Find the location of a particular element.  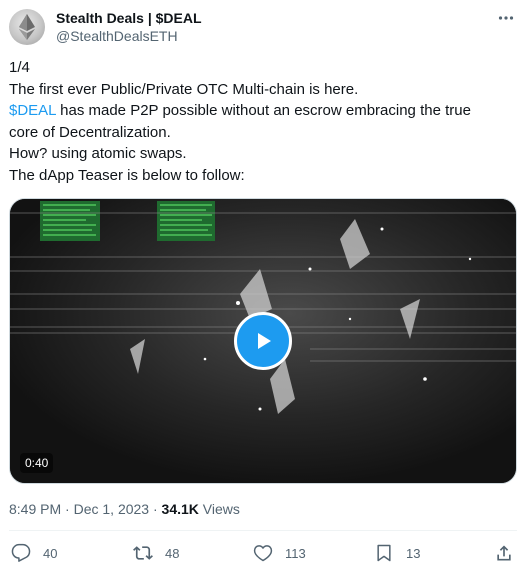

repost-icon is located at coordinates (143, 553).